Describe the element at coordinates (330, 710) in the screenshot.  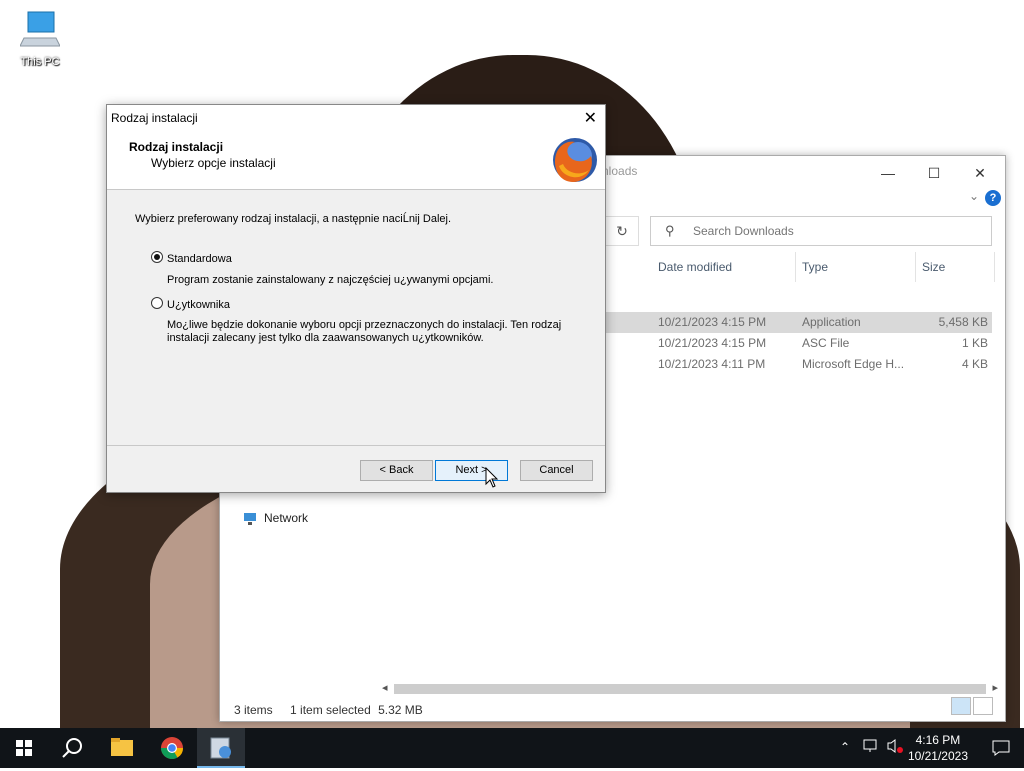
I see `status-selected: 1 item selected` at that location.